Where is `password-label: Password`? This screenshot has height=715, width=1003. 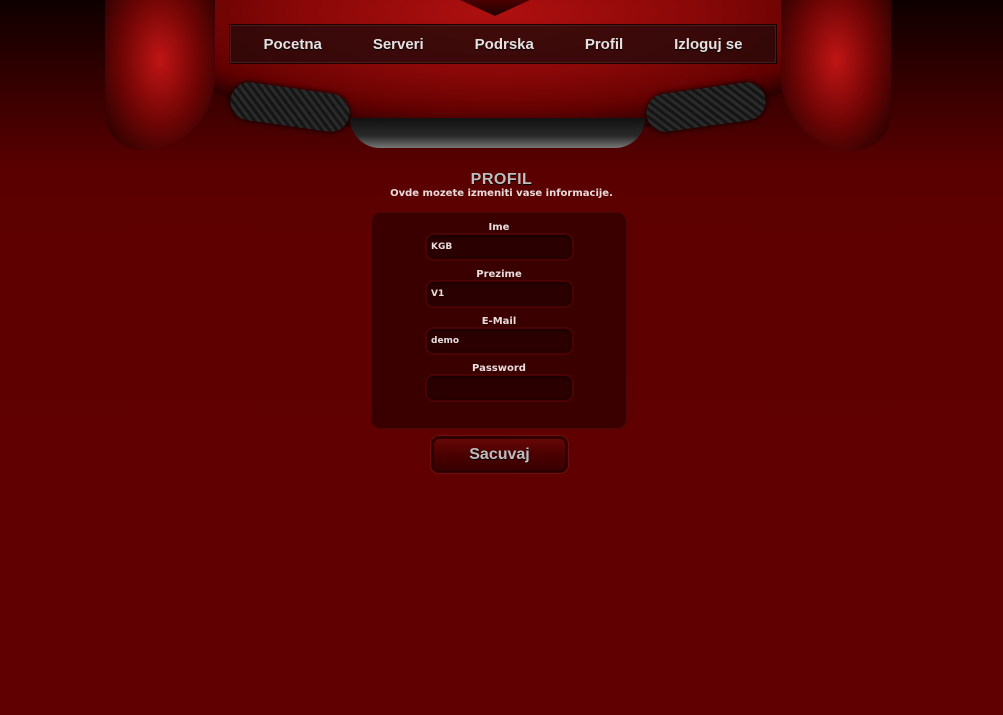
password-label: Password is located at coordinates (499, 368).